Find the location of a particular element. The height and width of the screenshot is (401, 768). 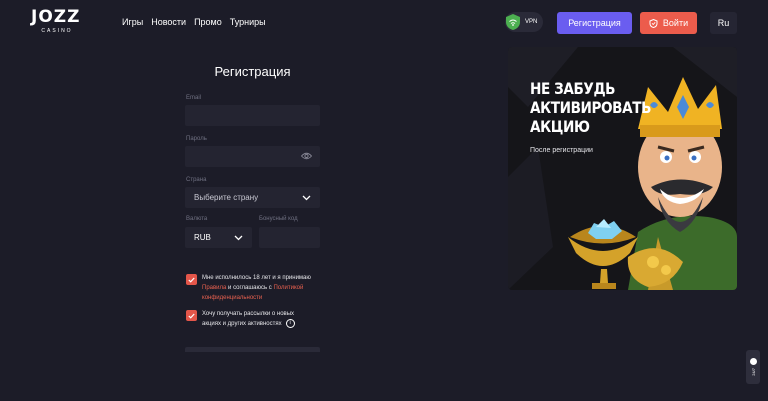

submit-button-edge is located at coordinates (252, 349).